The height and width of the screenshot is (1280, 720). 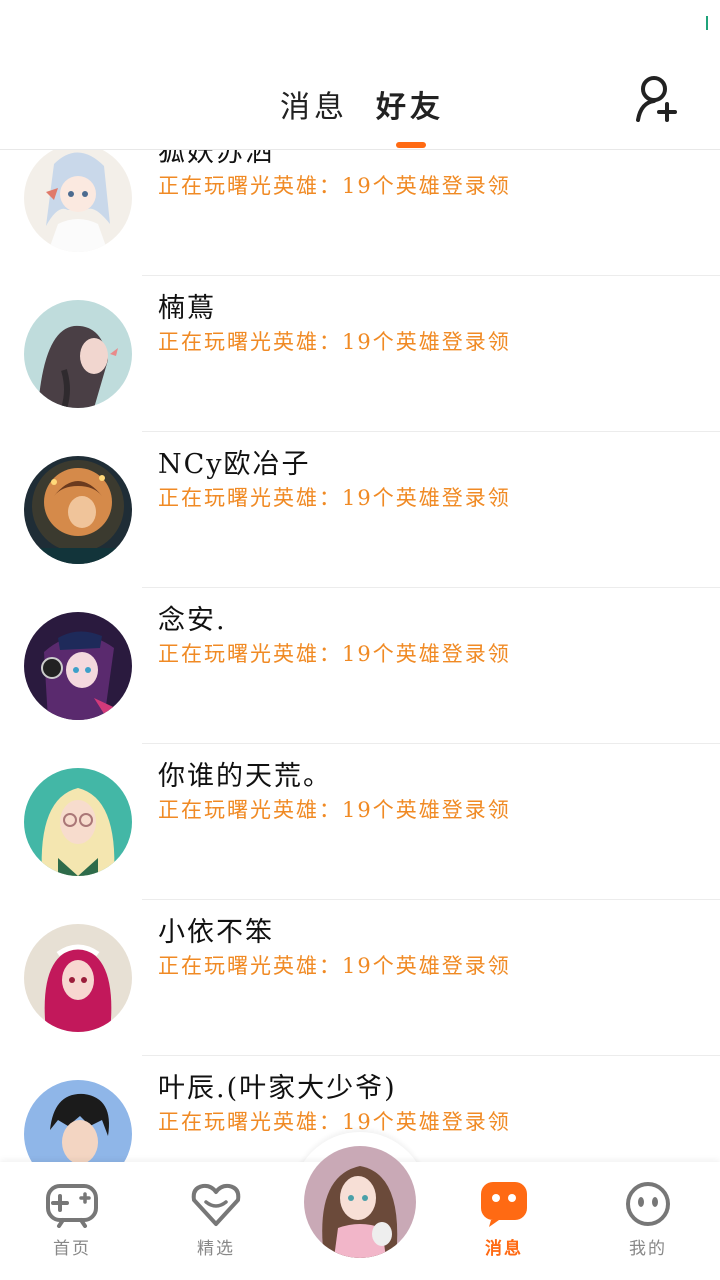 I want to click on tab-messages: 消息, so click(x=314, y=104).